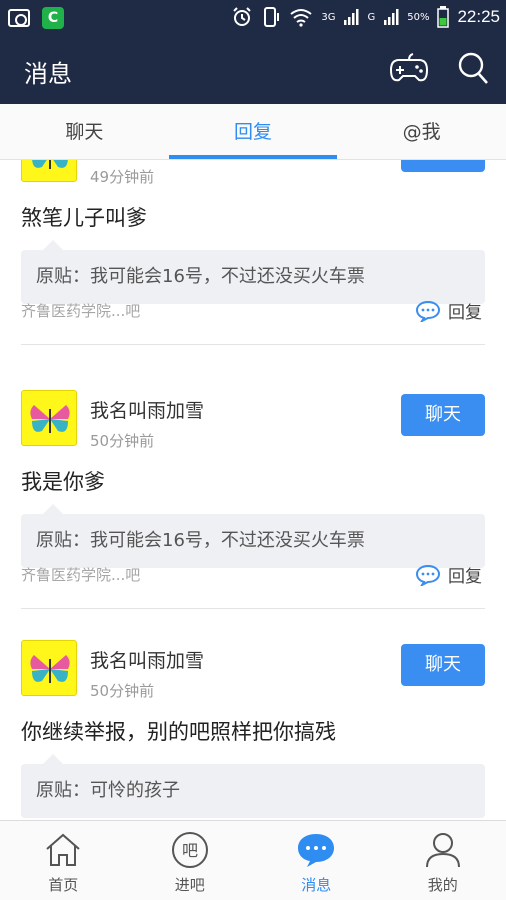  I want to click on battery-percent: 50%, so click(418, 17).